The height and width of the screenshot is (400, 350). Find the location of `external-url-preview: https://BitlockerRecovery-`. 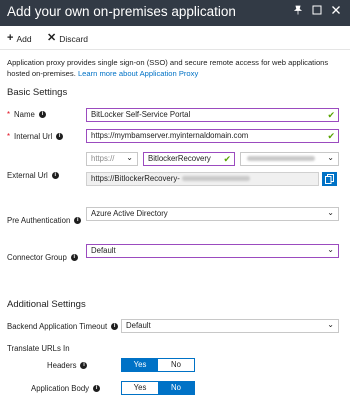

external-url-preview: https://BitlockerRecovery- is located at coordinates (202, 179).